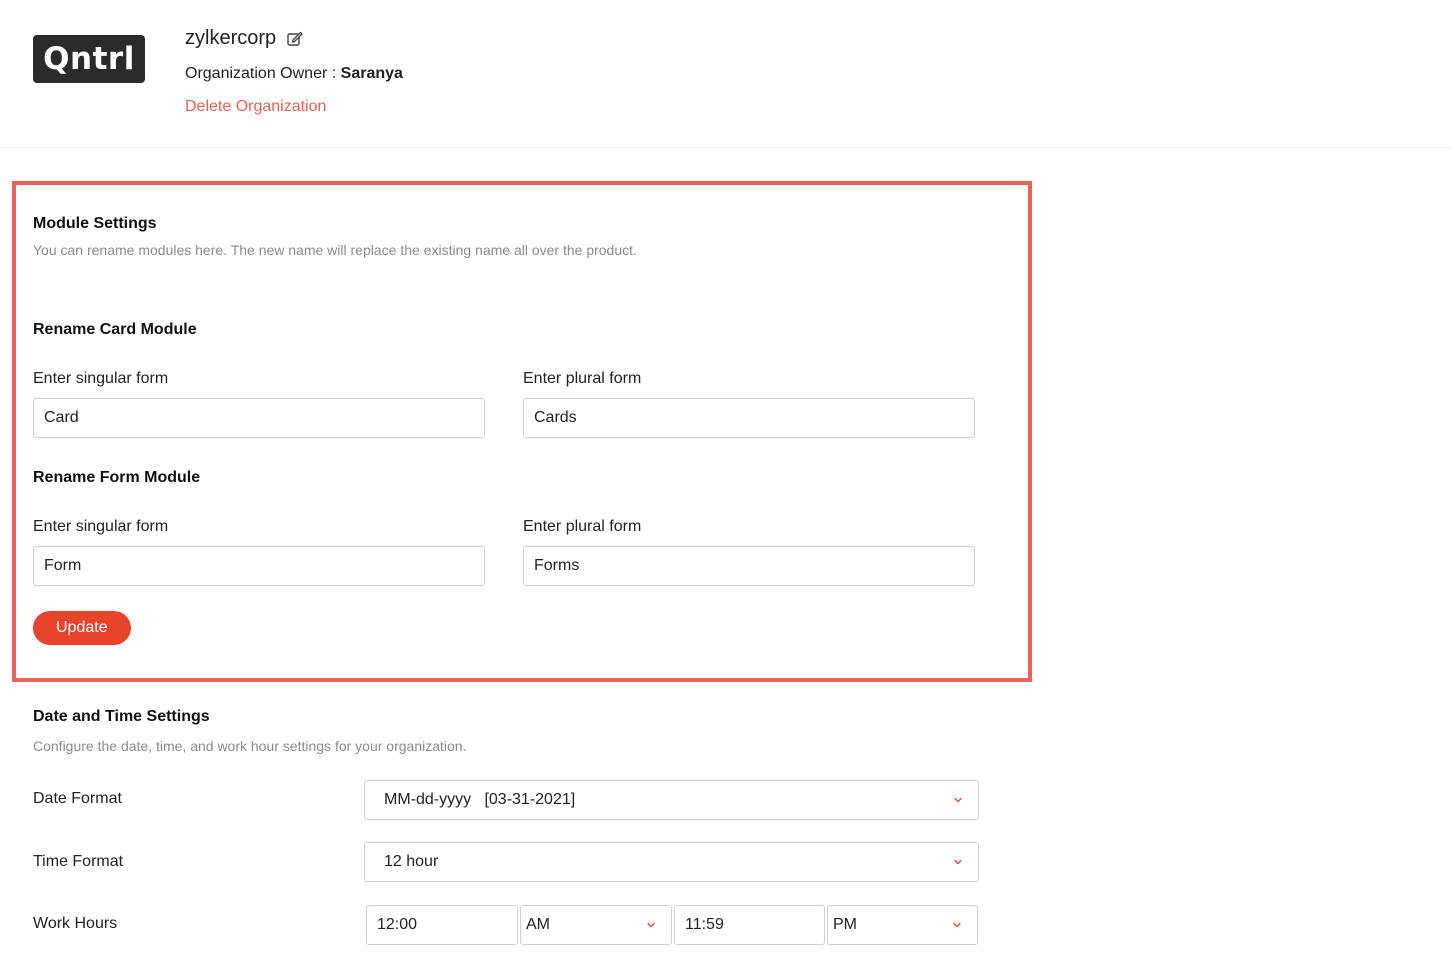 This screenshot has height=960, width=1452. I want to click on form-plural-label: Enter plural form, so click(582, 526).